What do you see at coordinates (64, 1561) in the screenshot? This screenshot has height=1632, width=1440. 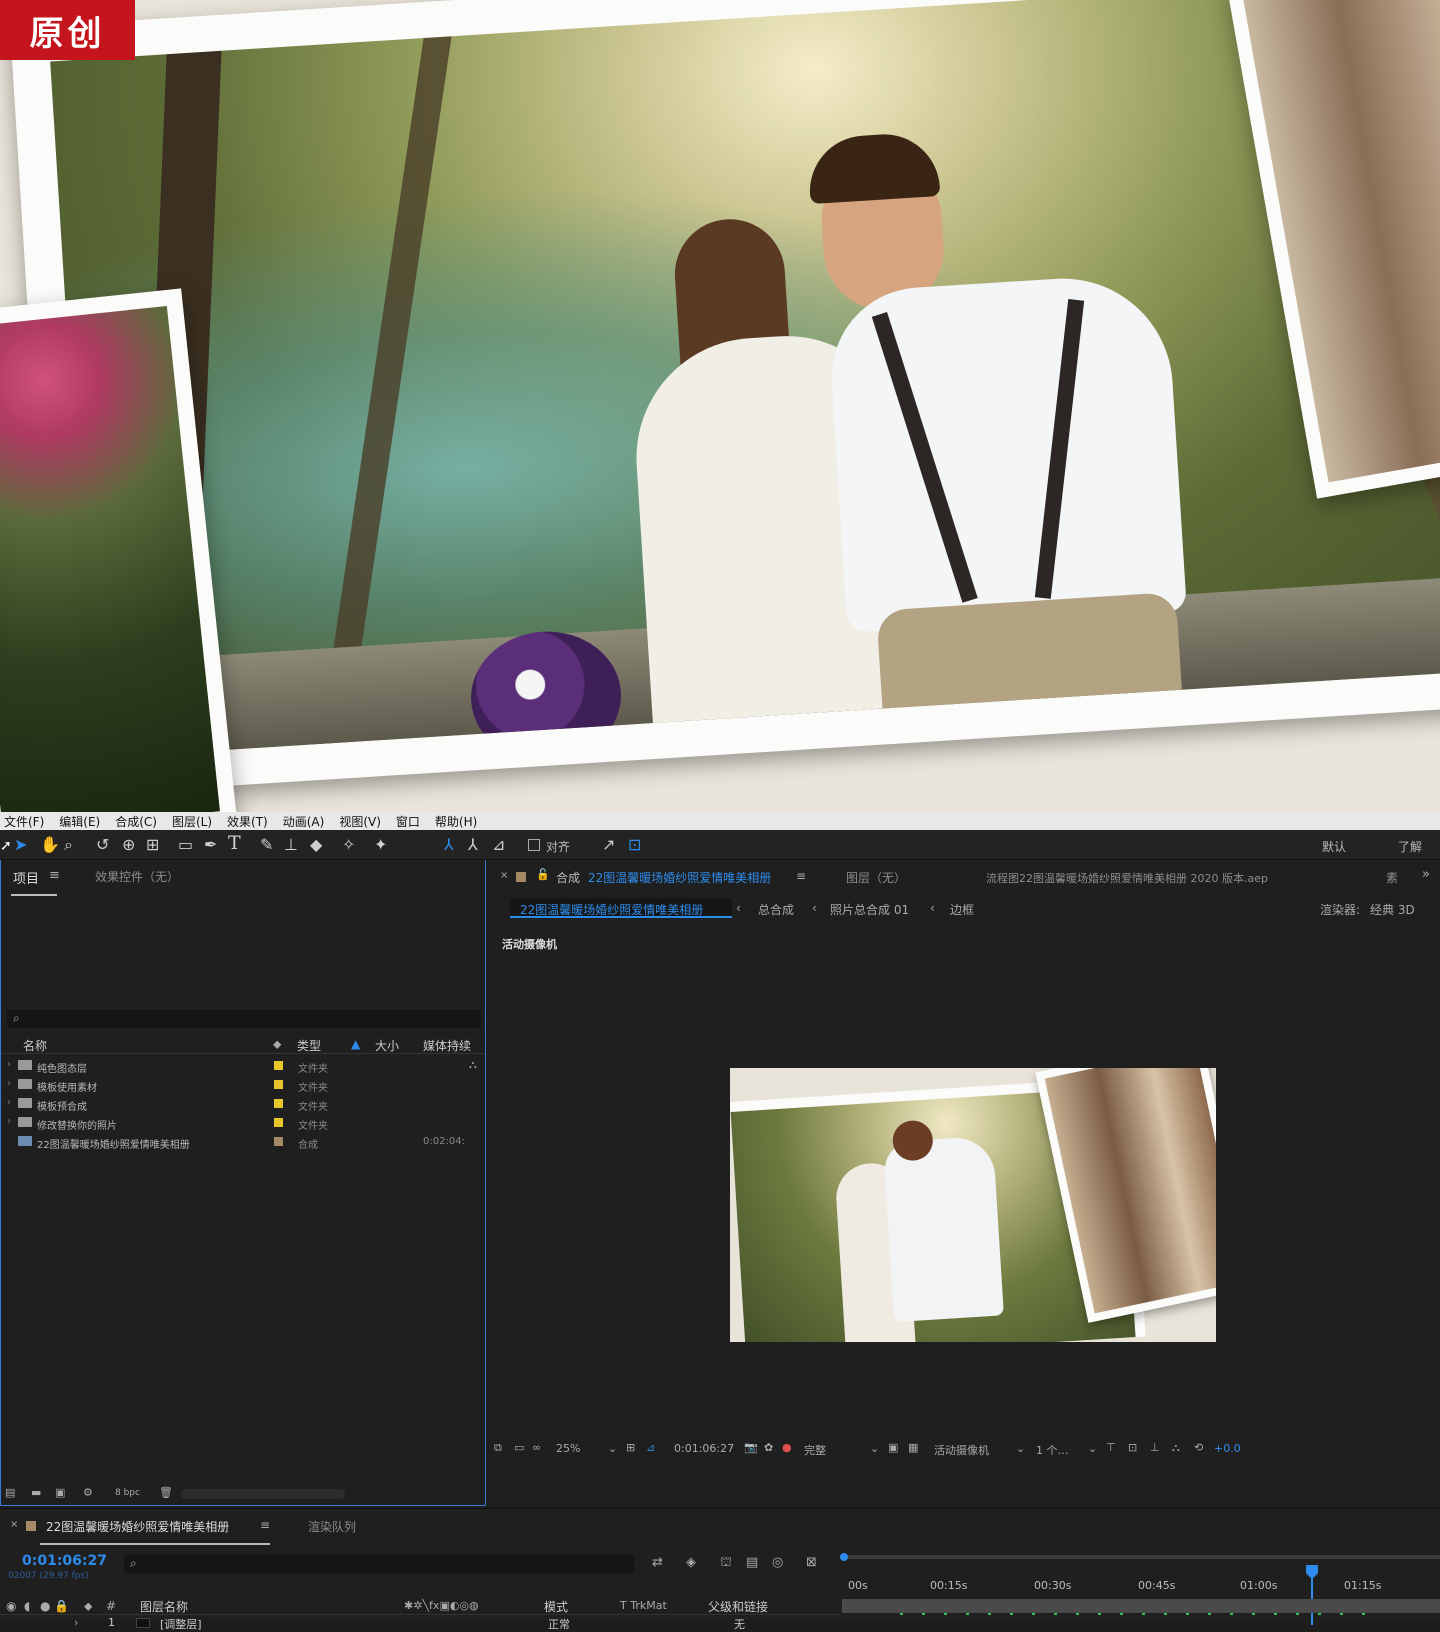 I see `timecode: 0:01:06:27` at bounding box center [64, 1561].